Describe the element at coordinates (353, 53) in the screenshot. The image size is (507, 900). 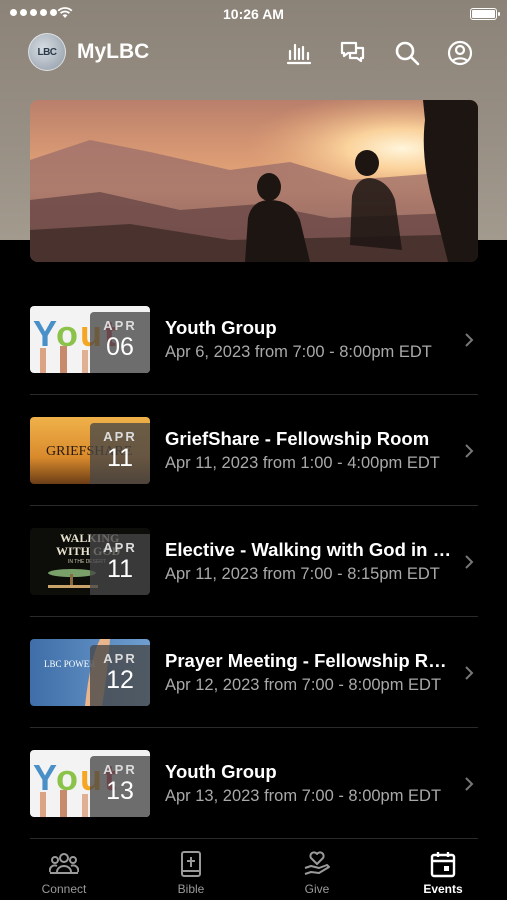
I see `chat-icon` at that location.